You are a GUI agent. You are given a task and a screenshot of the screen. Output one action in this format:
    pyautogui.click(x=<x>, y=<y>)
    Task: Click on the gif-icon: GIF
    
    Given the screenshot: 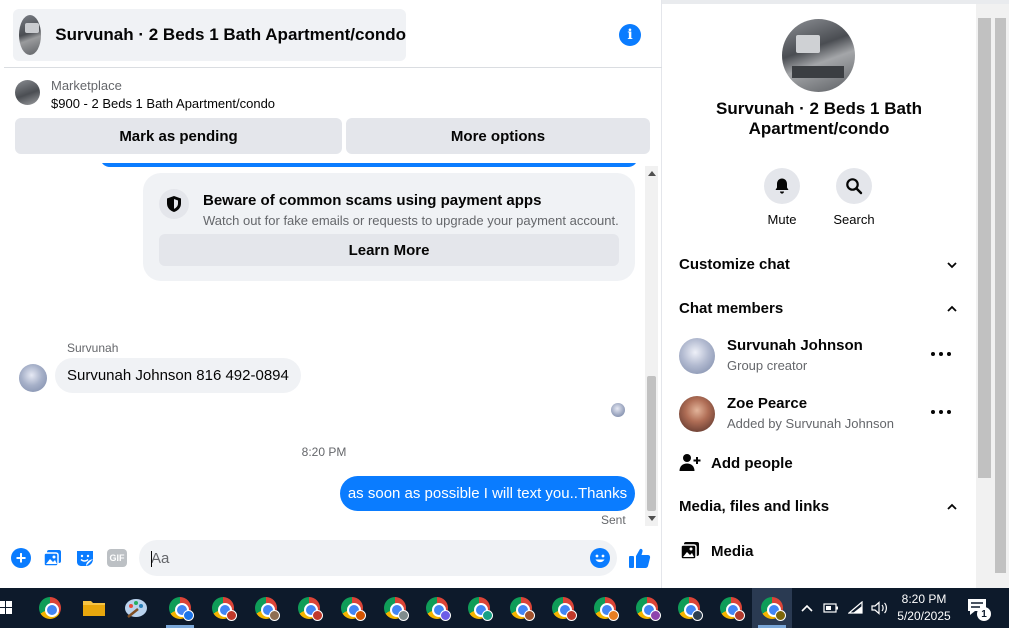 What is the action you would take?
    pyautogui.click(x=117, y=558)
    